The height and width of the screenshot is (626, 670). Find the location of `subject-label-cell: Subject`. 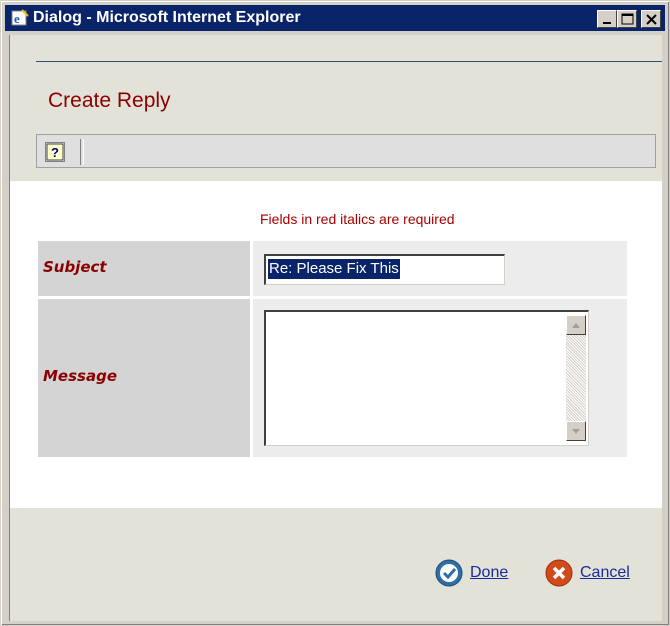

subject-label-cell: Subject is located at coordinates (144, 268).